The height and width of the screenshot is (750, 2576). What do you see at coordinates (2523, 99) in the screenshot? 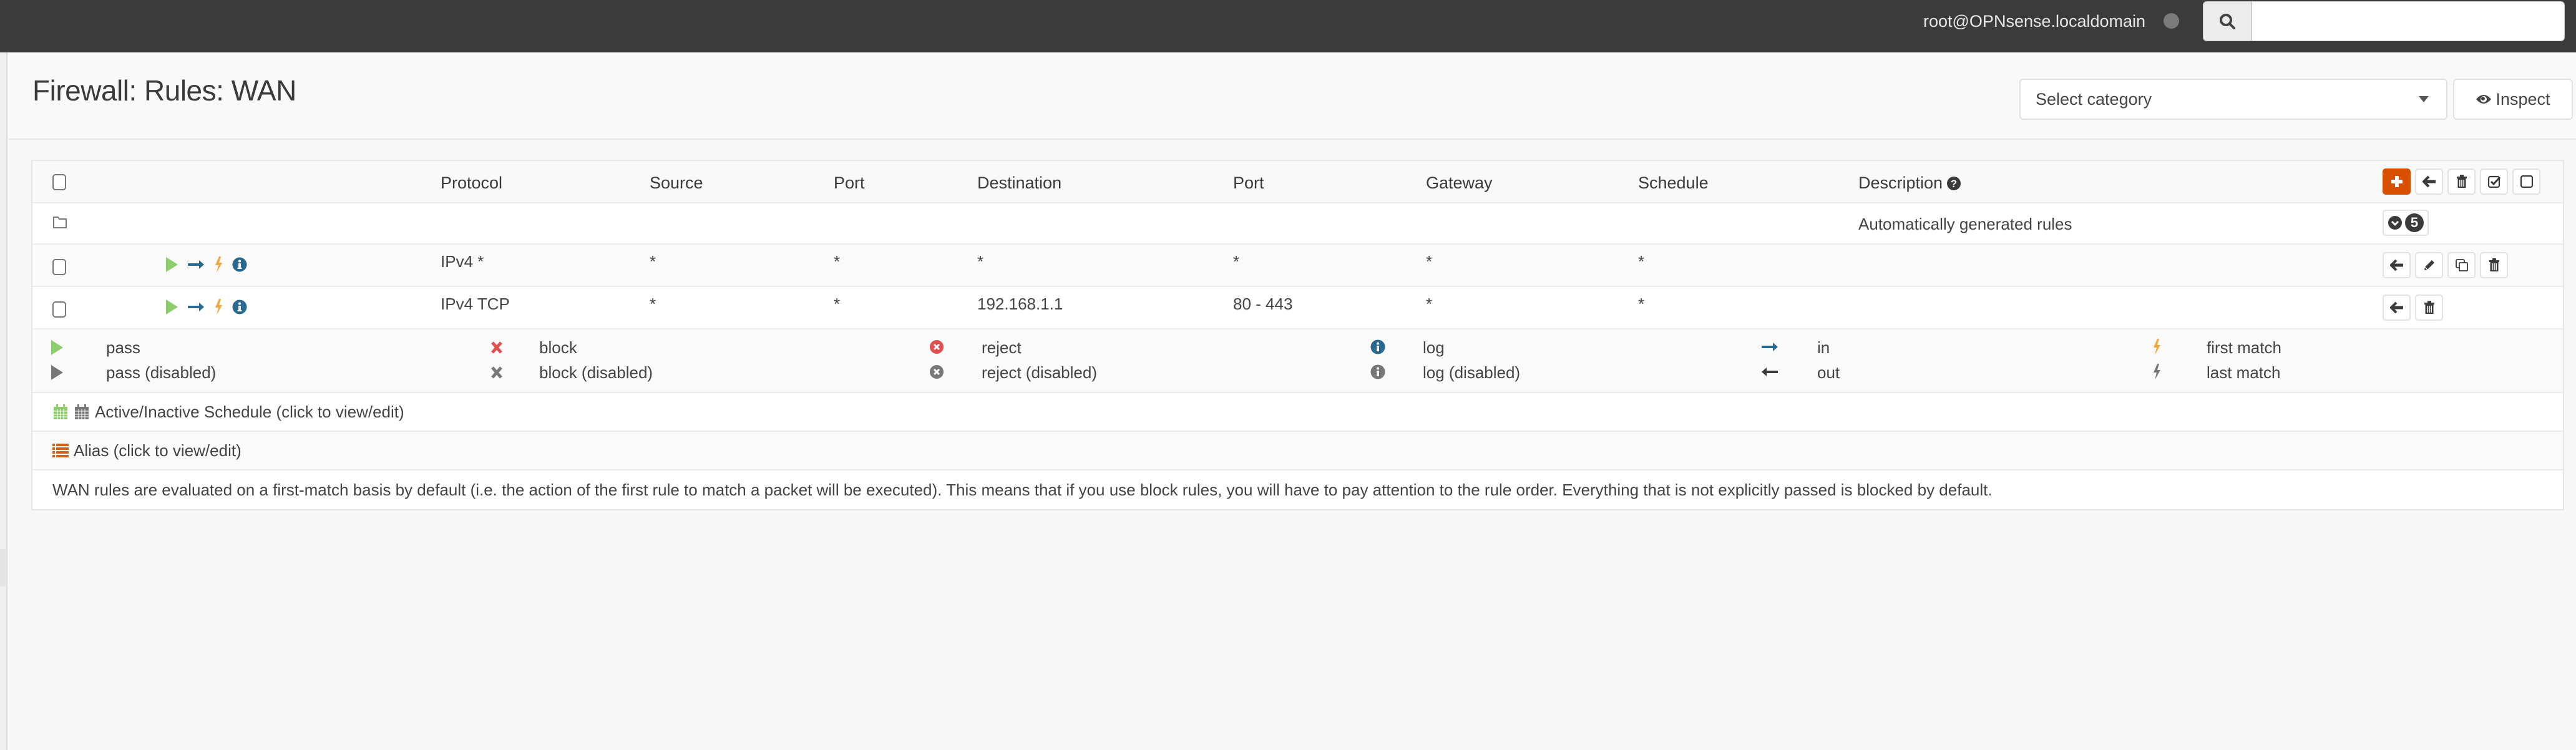
I see `inspect-label: Inspect` at bounding box center [2523, 99].